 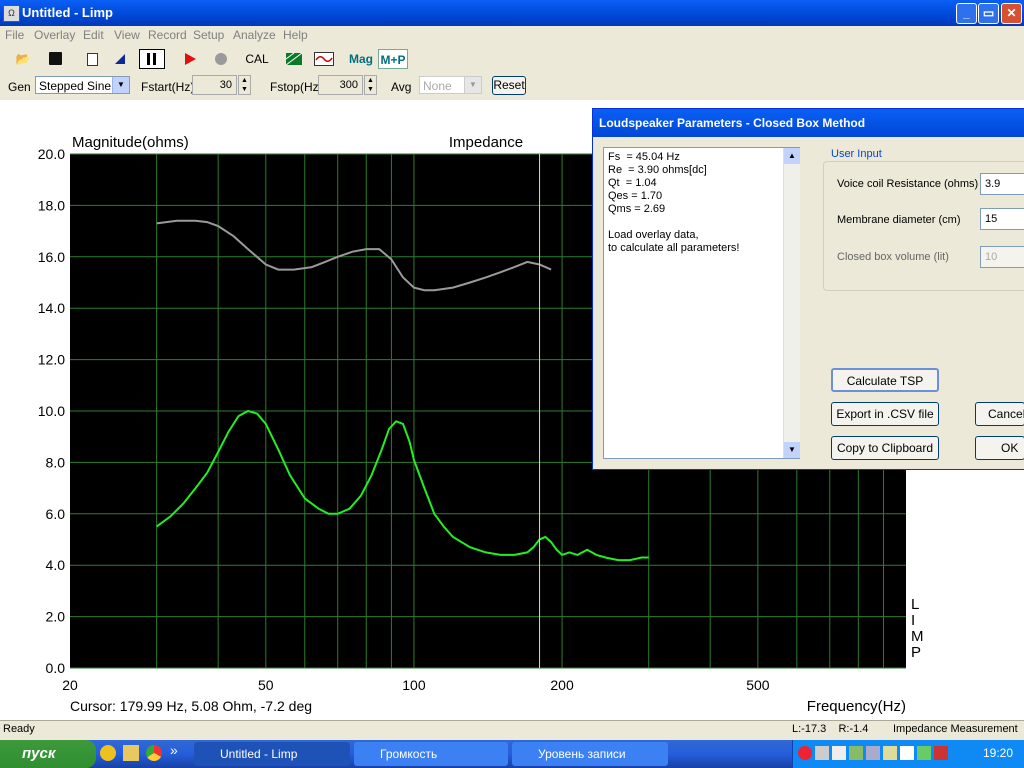 I want to click on close-button: ✕, so click(x=1011, y=13).